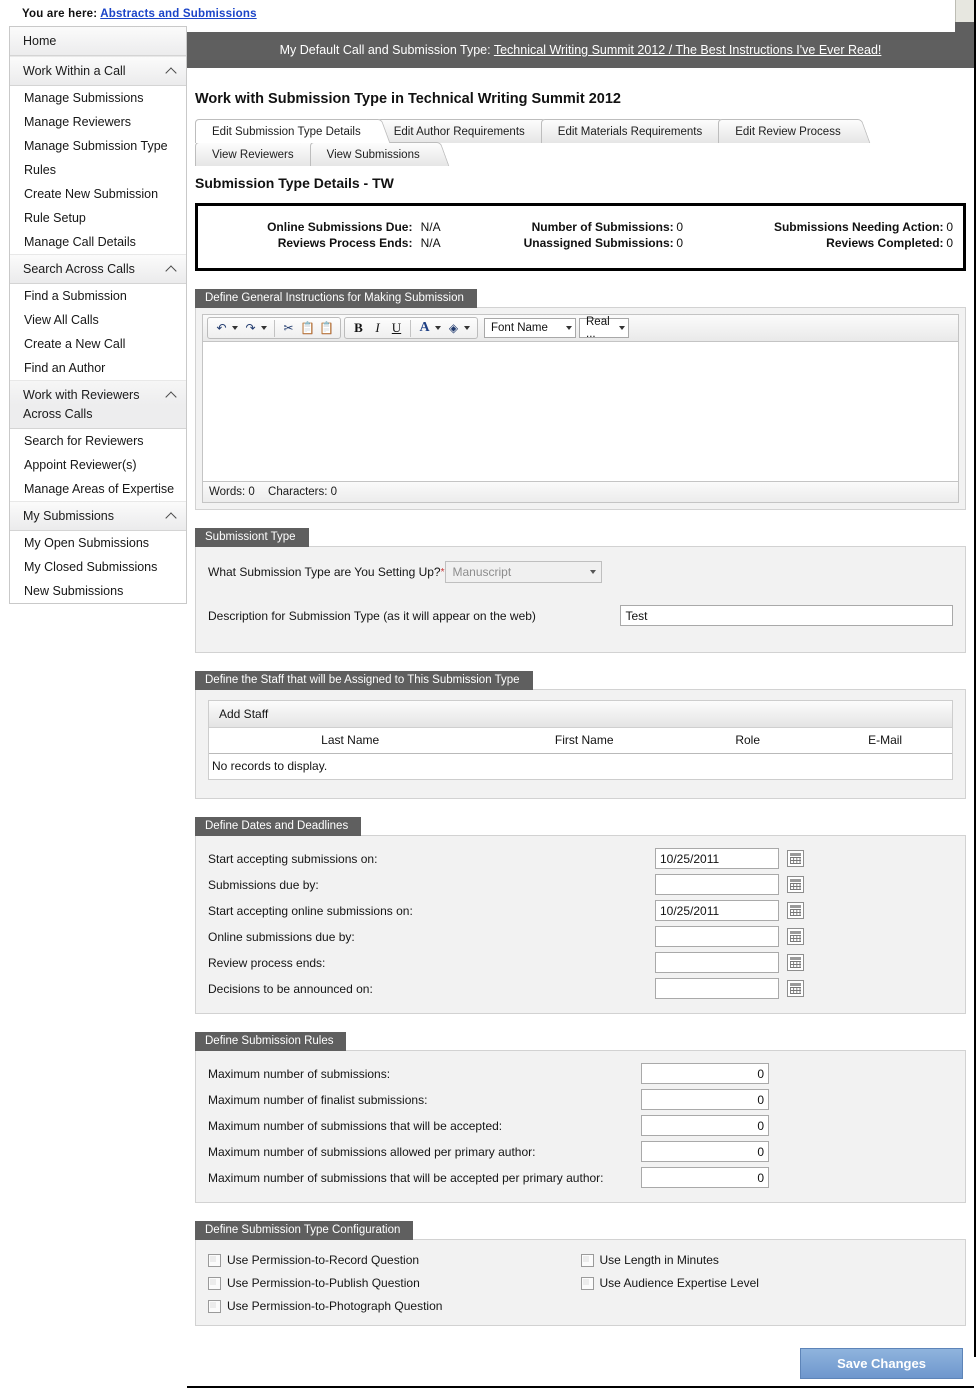 The width and height of the screenshot is (976, 1388). Describe the element at coordinates (717, 962) in the screenshot. I see `date-input-review-ends` at that location.